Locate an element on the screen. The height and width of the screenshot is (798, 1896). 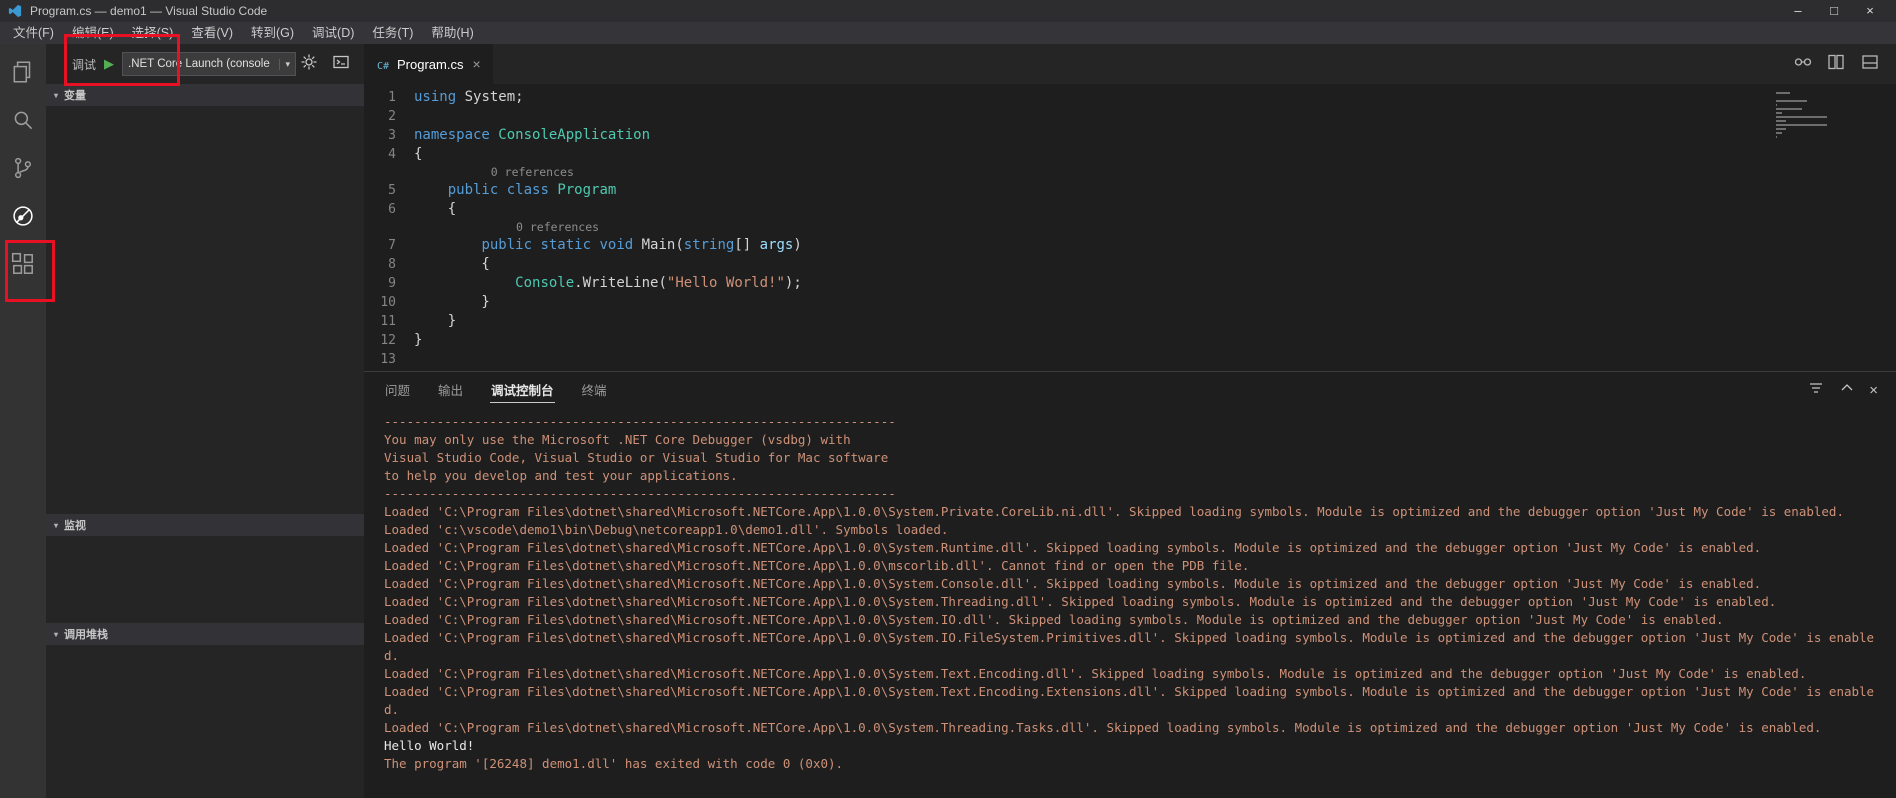
source-control-icon is located at coordinates (23, 168).